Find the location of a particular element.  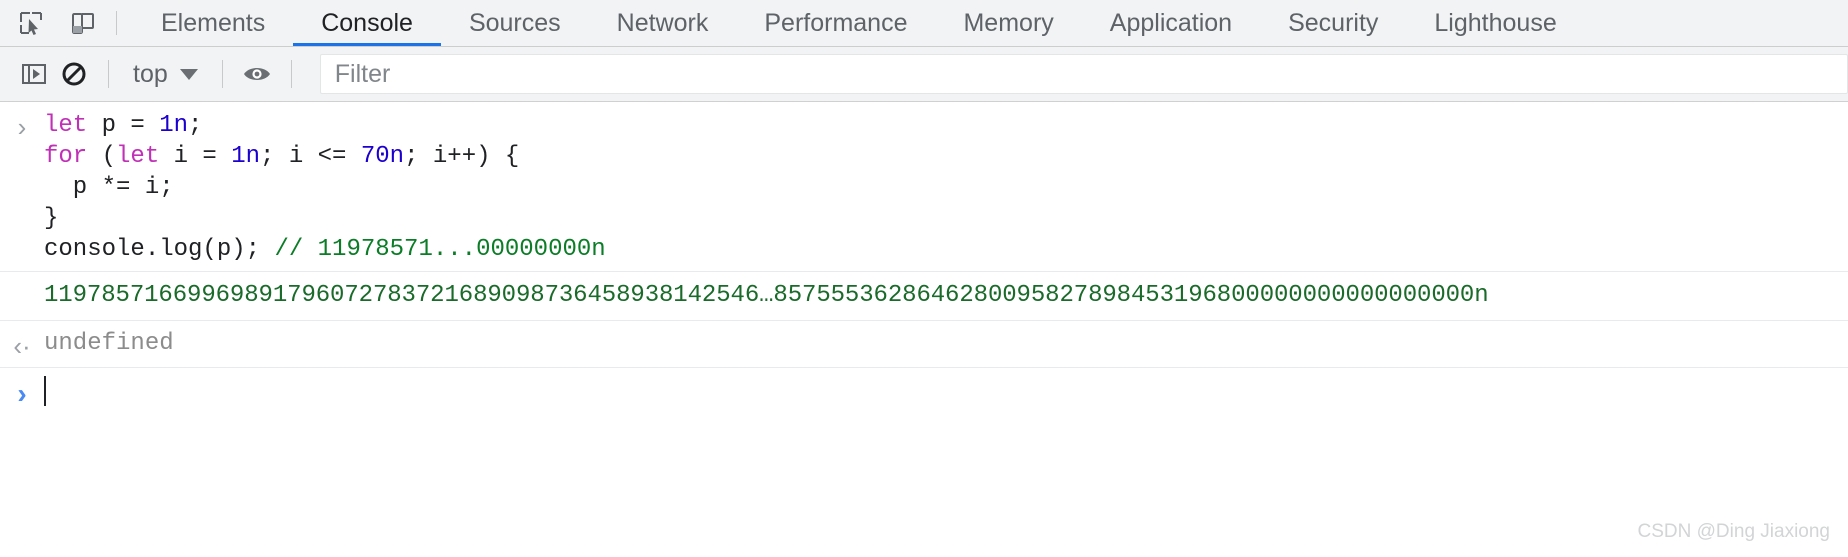

tab-elements: Elements is located at coordinates (213, 23).